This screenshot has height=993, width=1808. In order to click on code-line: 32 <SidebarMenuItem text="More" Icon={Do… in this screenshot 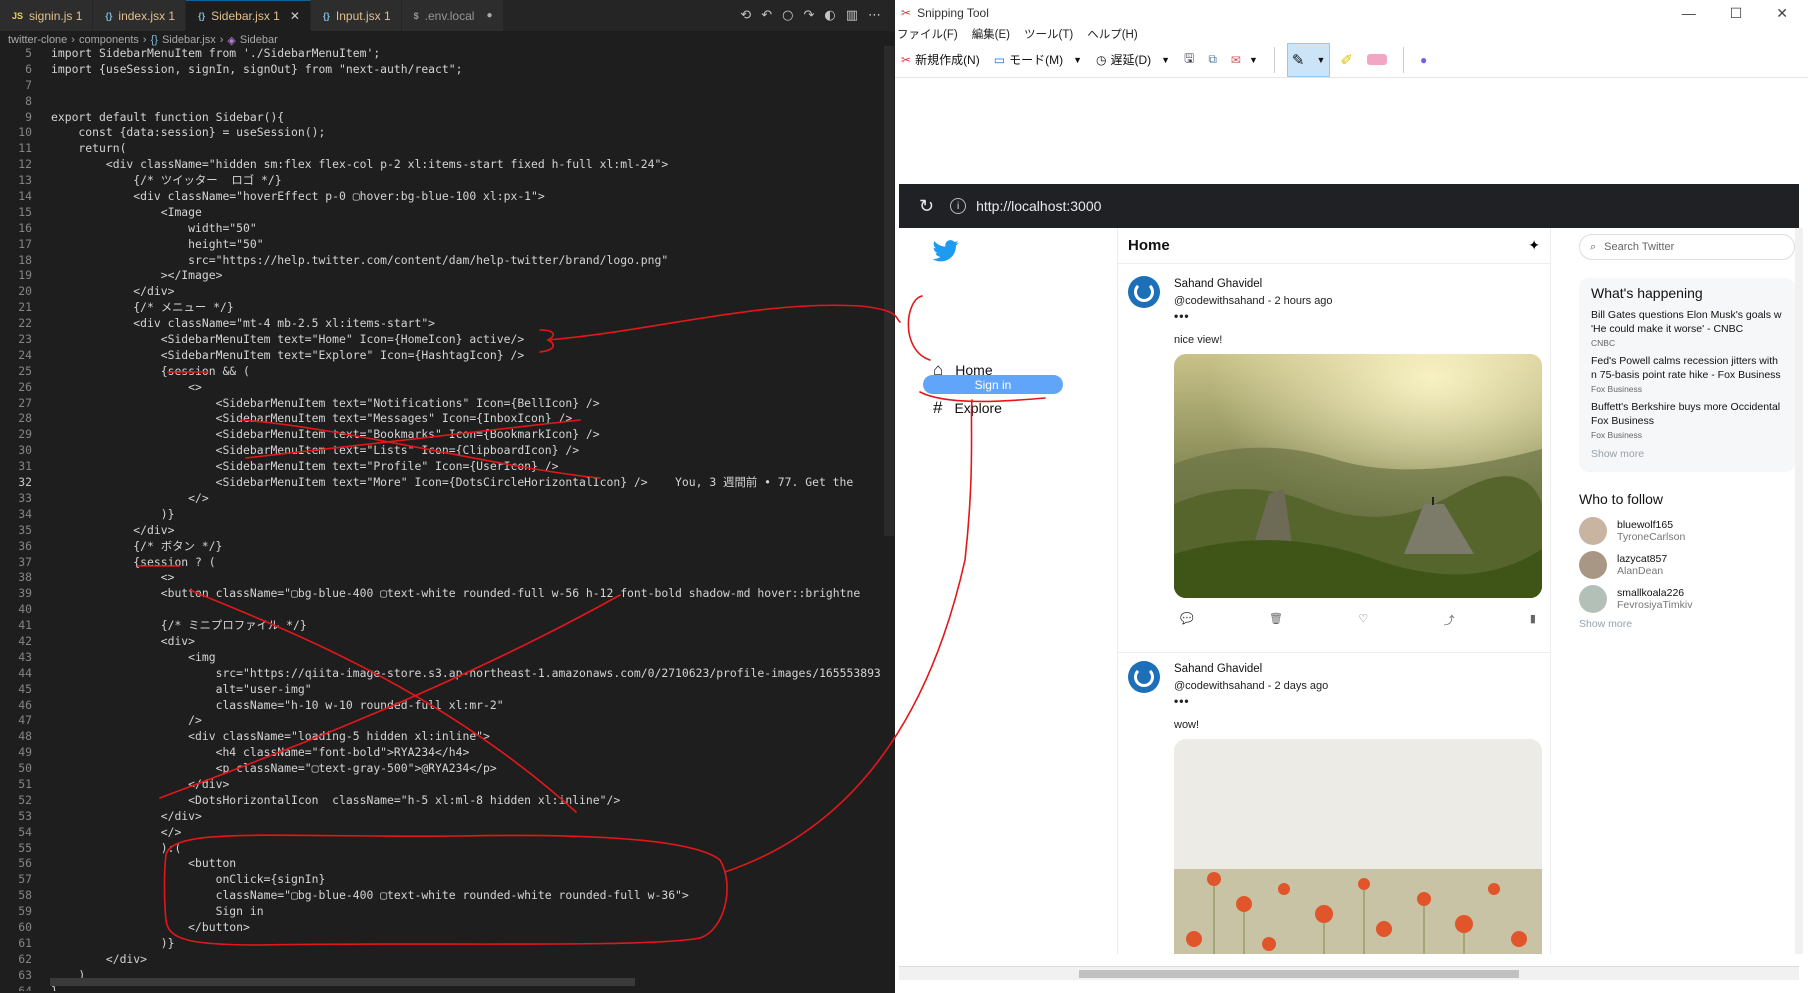, I will do `click(442, 483)`.